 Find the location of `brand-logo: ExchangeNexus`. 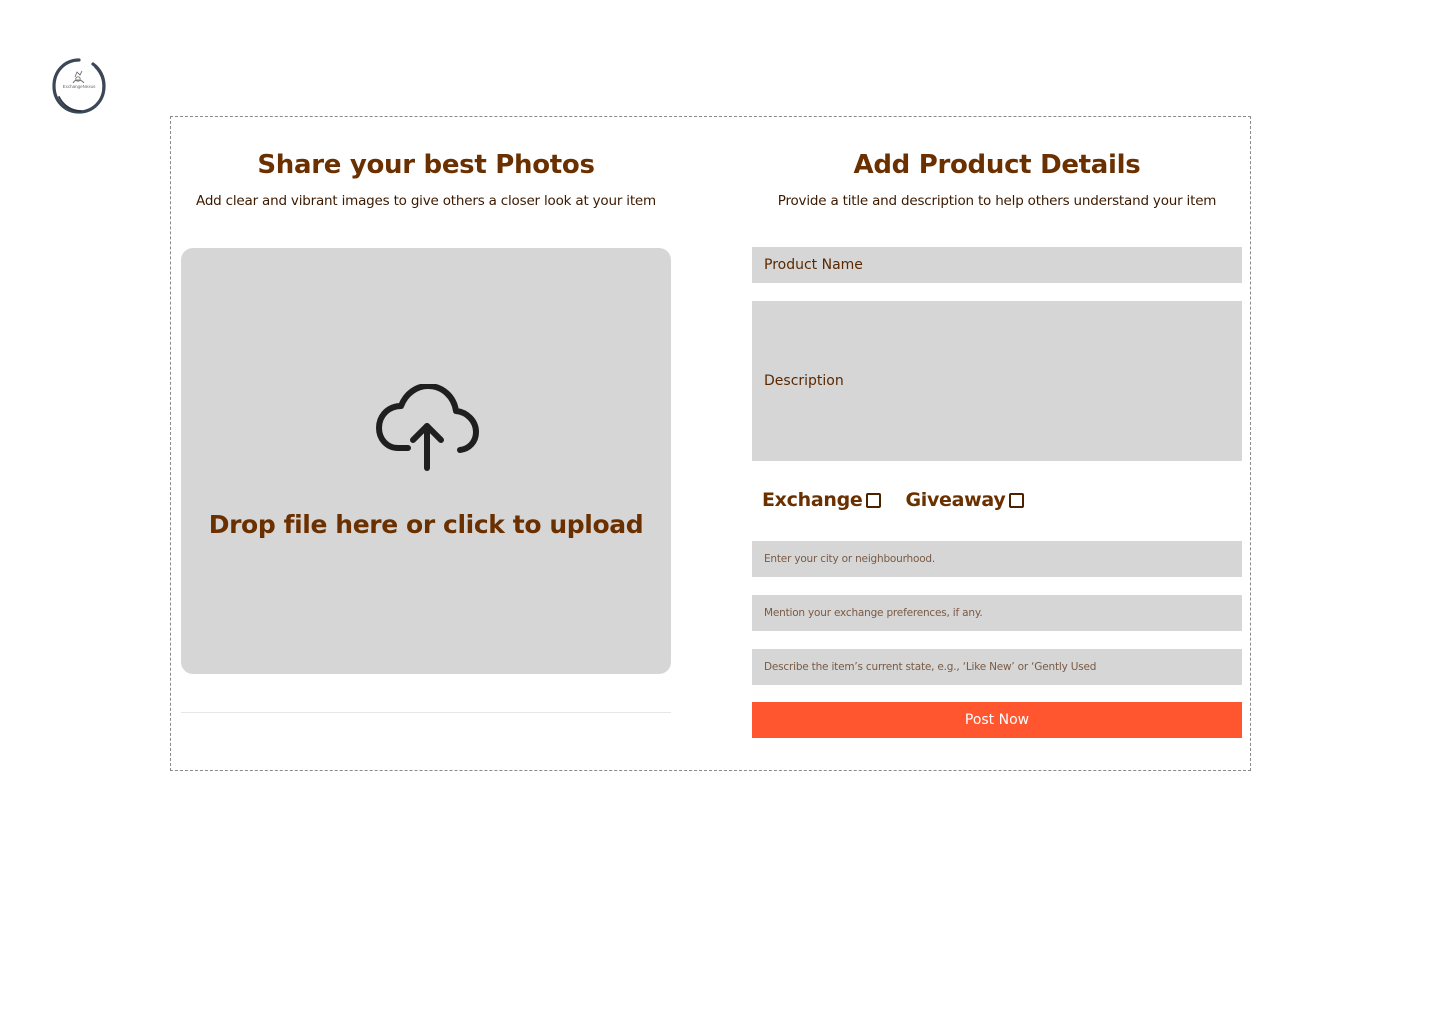

brand-logo: ExchangeNexus is located at coordinates (79, 86).